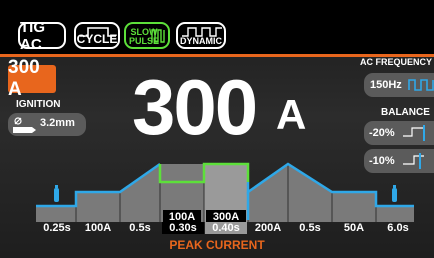  I want to click on cycle-button: CYCLE, so click(97, 35).